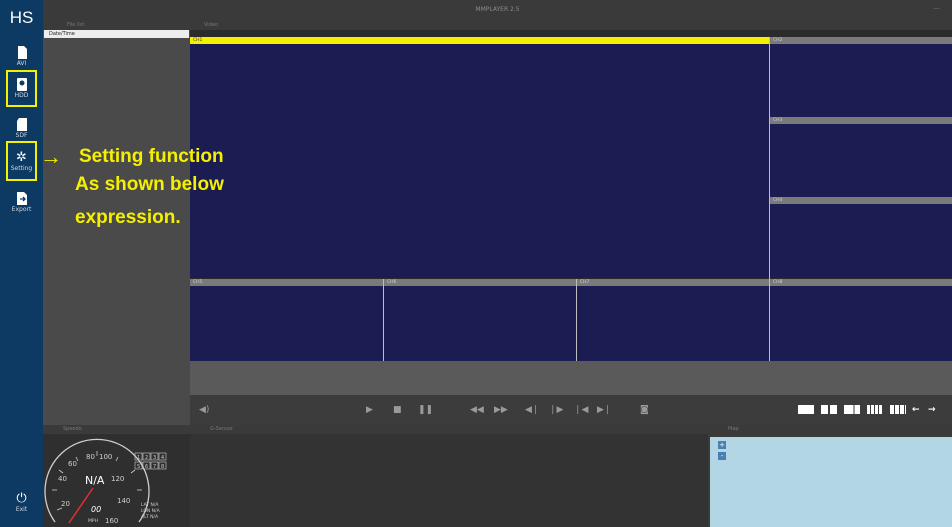  What do you see at coordinates (556, 410) in the screenshot?
I see `step-forward-button: ❘▶` at bounding box center [556, 410].